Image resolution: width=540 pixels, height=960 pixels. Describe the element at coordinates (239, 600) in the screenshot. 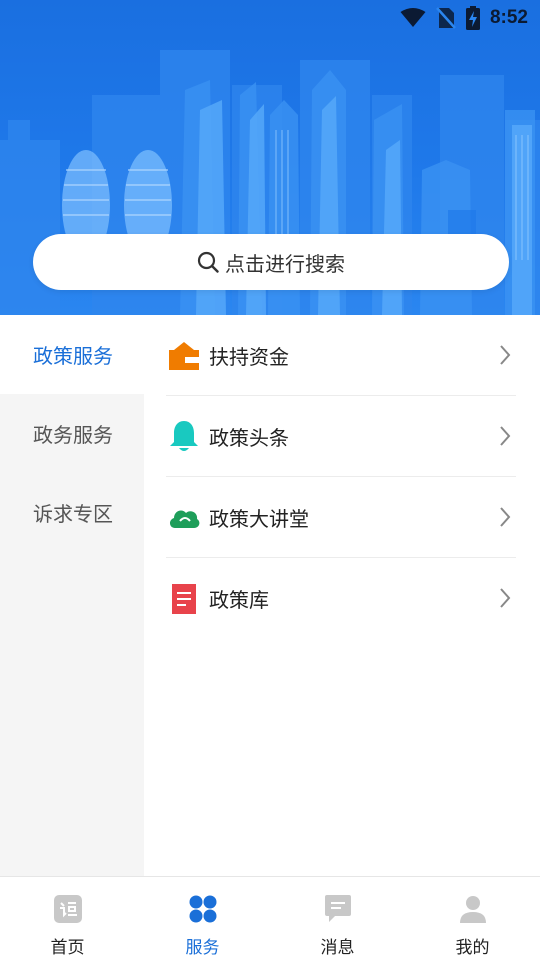

I see `menu-item-label: 政策库` at that location.